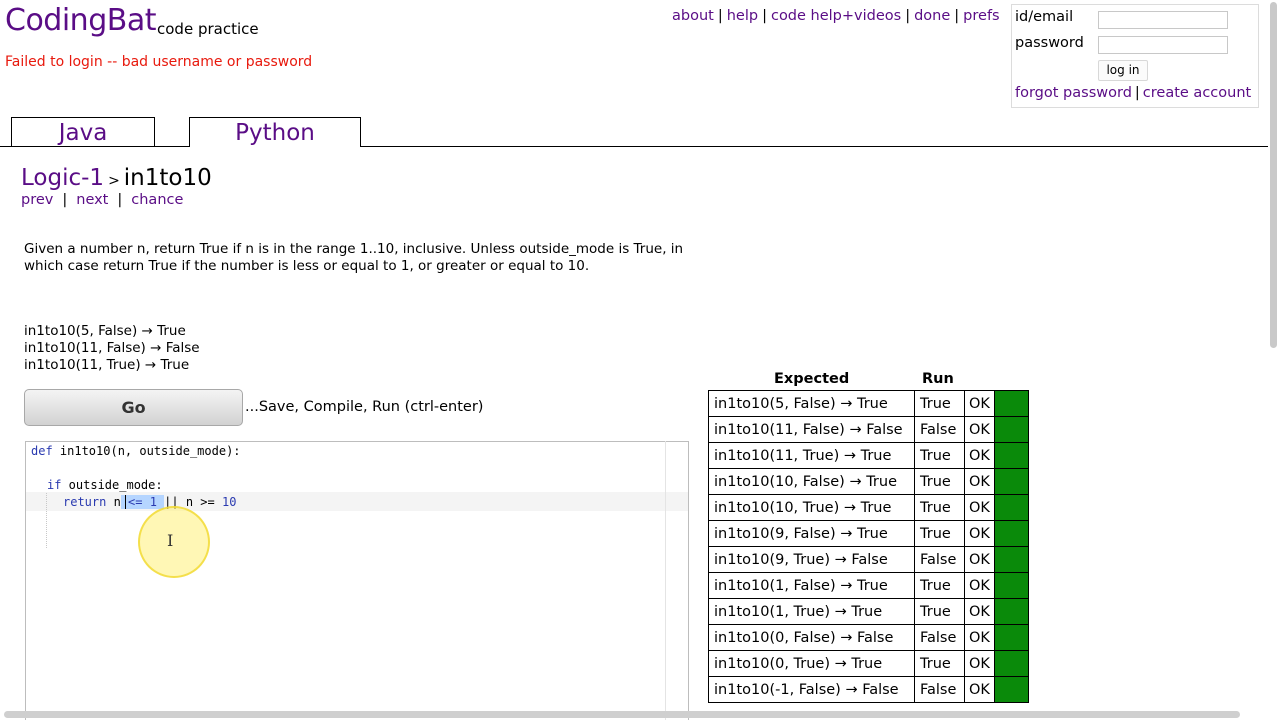 Image resolution: width=1280 pixels, height=720 pixels. Describe the element at coordinates (275, 132) in the screenshot. I see `tab-python: Python` at that location.